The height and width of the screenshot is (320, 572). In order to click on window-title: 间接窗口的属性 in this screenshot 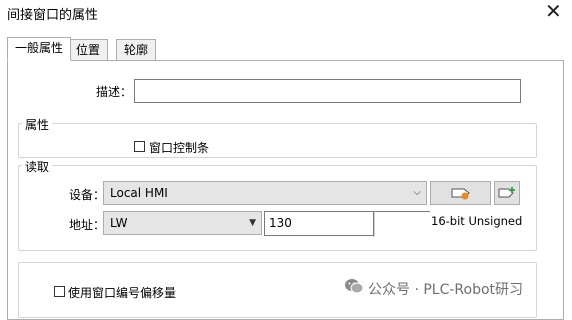, I will do `click(53, 15)`.